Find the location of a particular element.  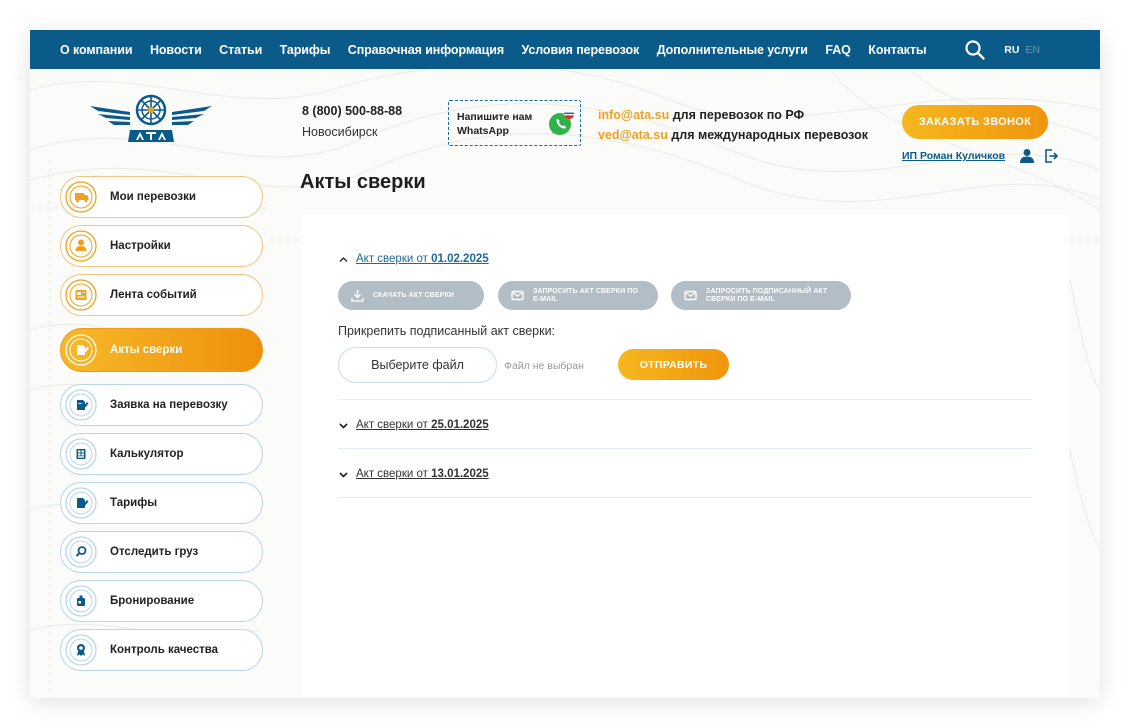

act-title: Акт сверки от 01.02.2025 is located at coordinates (422, 259).